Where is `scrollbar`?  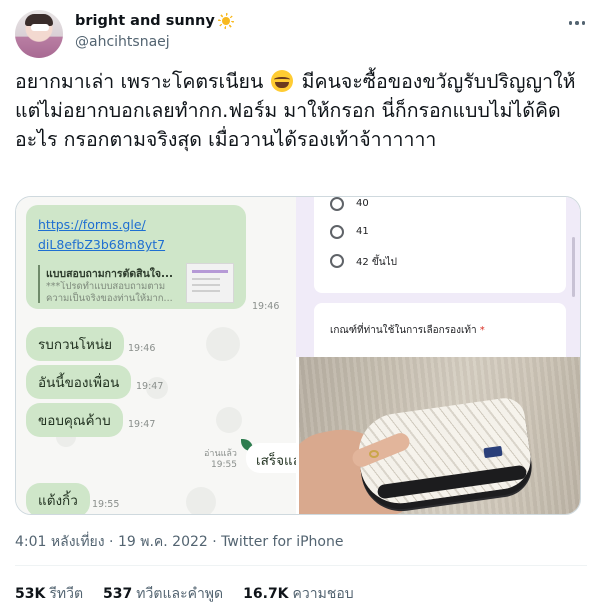 scrollbar is located at coordinates (573, 267).